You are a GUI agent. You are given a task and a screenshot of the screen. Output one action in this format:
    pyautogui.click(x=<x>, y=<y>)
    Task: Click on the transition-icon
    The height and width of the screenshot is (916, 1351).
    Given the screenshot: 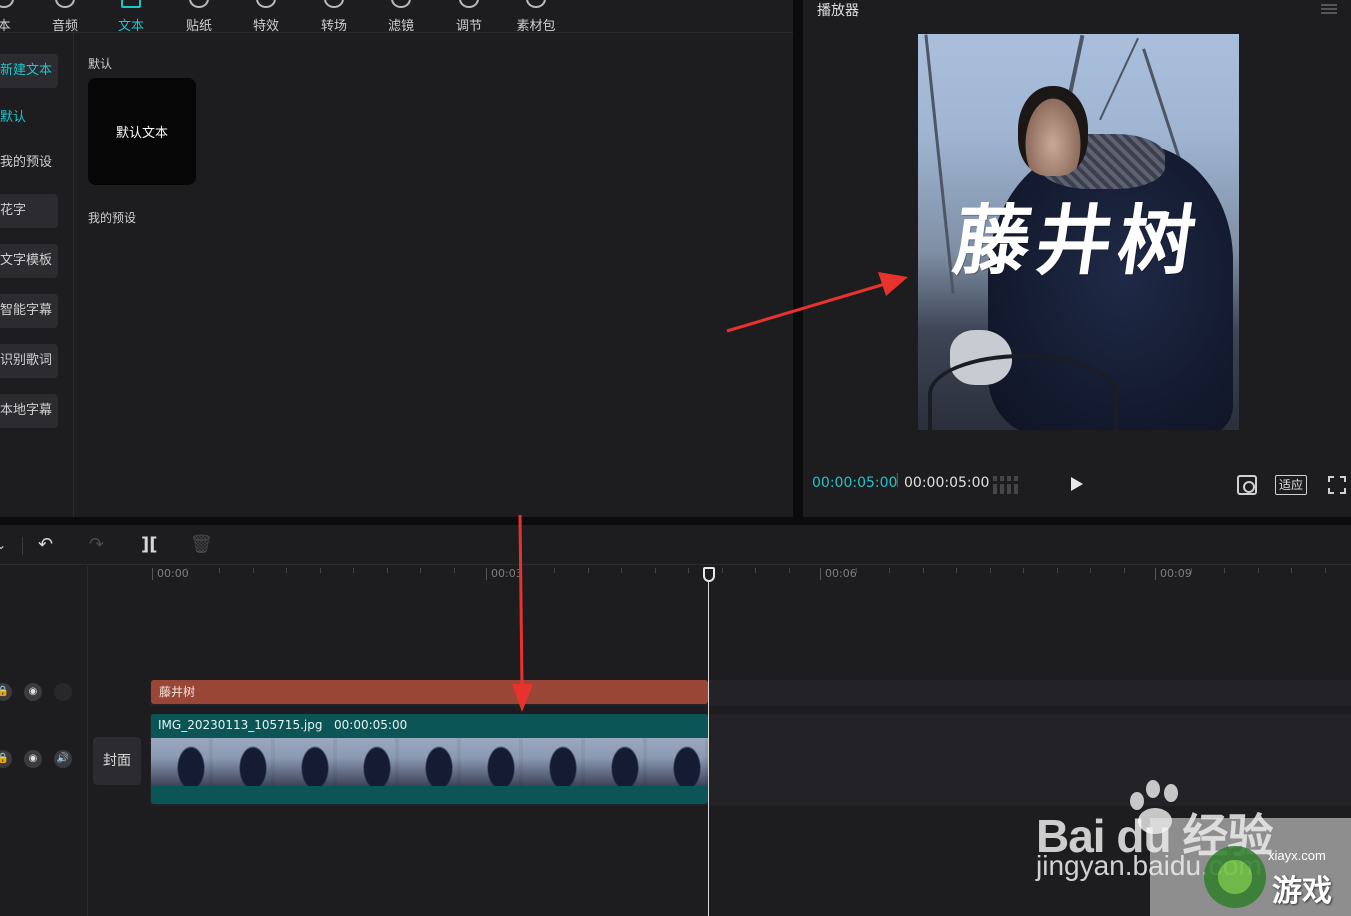 What is the action you would take?
    pyautogui.click(x=334, y=4)
    